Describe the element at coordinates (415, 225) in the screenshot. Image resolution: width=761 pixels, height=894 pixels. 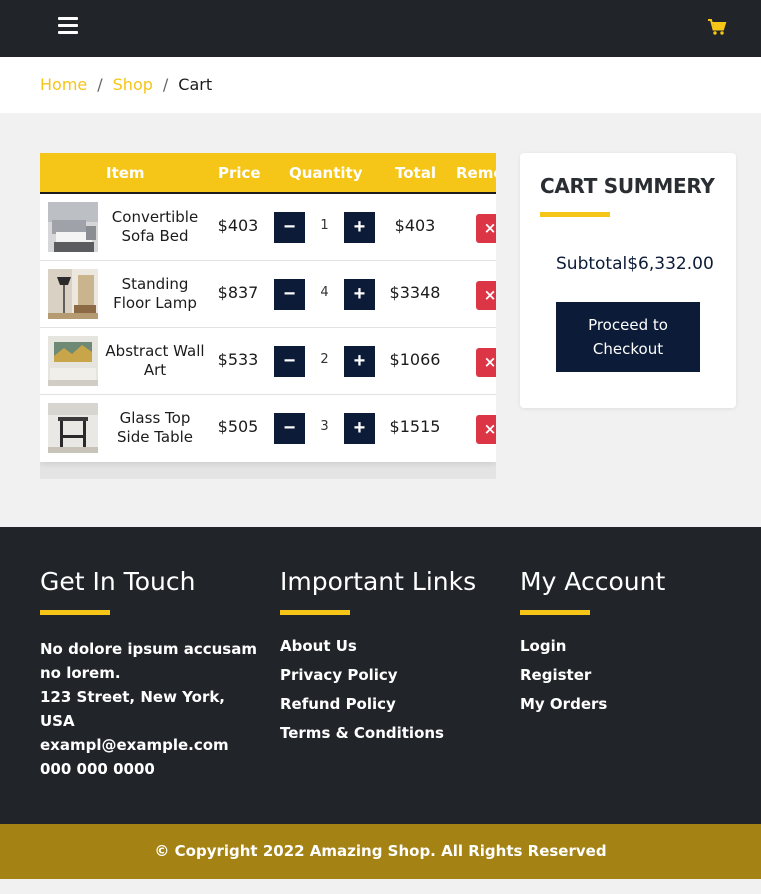
I see `row-total: $403` at that location.